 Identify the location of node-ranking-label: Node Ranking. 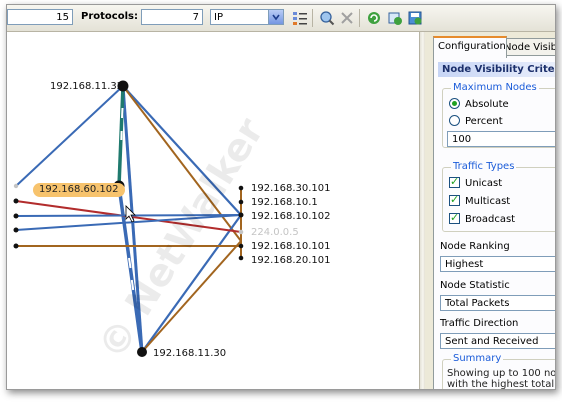
(475, 246).